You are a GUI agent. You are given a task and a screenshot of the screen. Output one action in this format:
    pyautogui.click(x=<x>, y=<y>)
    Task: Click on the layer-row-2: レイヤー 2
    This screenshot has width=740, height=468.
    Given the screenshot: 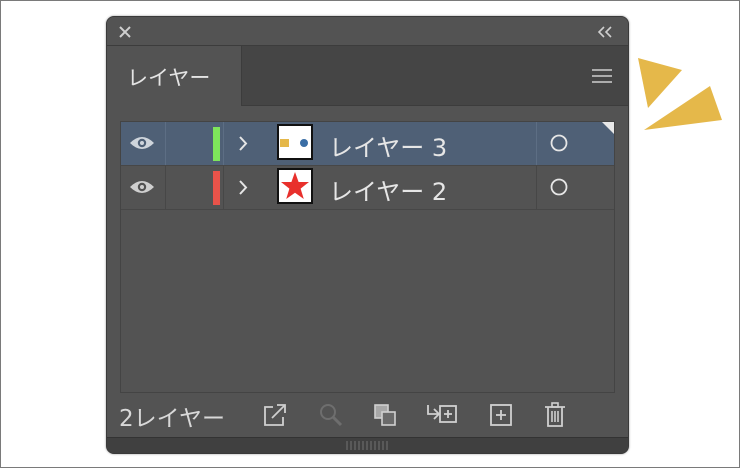 What is the action you would take?
    pyautogui.click(x=367, y=188)
    